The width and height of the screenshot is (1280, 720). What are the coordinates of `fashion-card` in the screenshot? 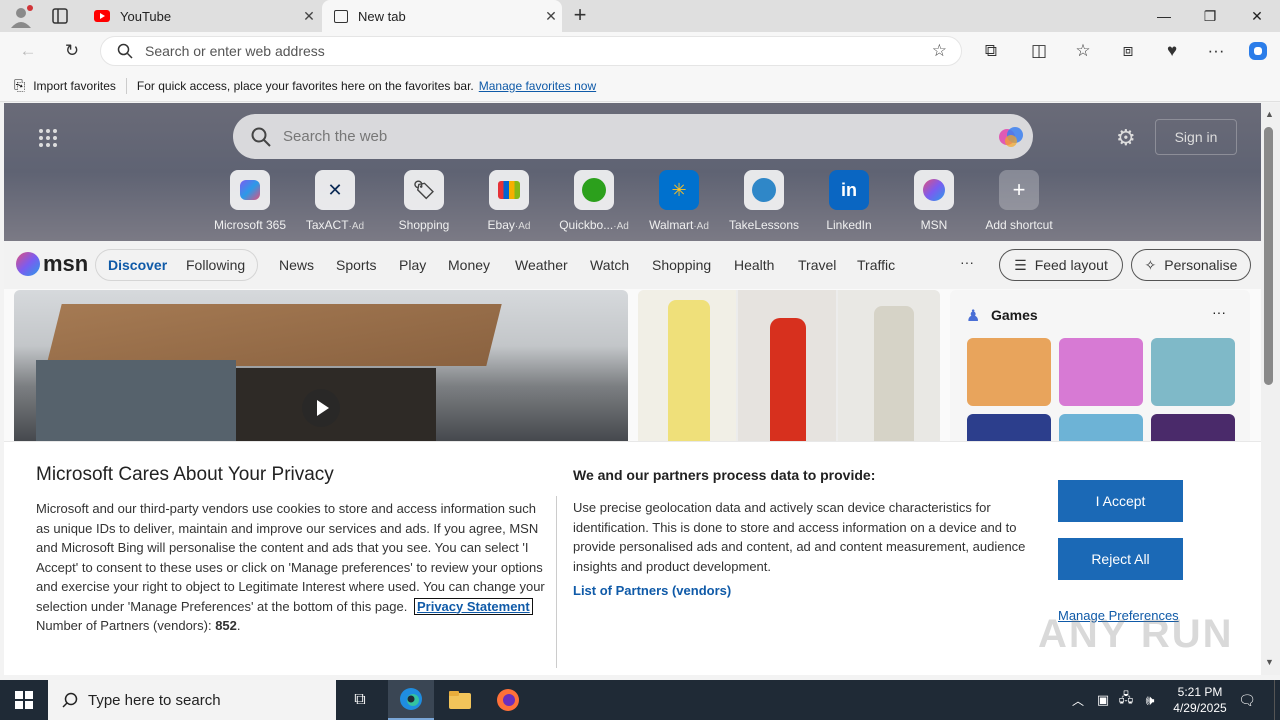 It's located at (789, 370).